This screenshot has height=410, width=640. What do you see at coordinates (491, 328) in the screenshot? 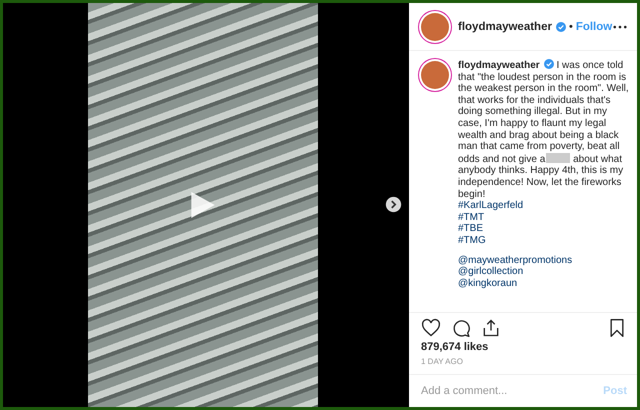
I see `share-icon` at bounding box center [491, 328].